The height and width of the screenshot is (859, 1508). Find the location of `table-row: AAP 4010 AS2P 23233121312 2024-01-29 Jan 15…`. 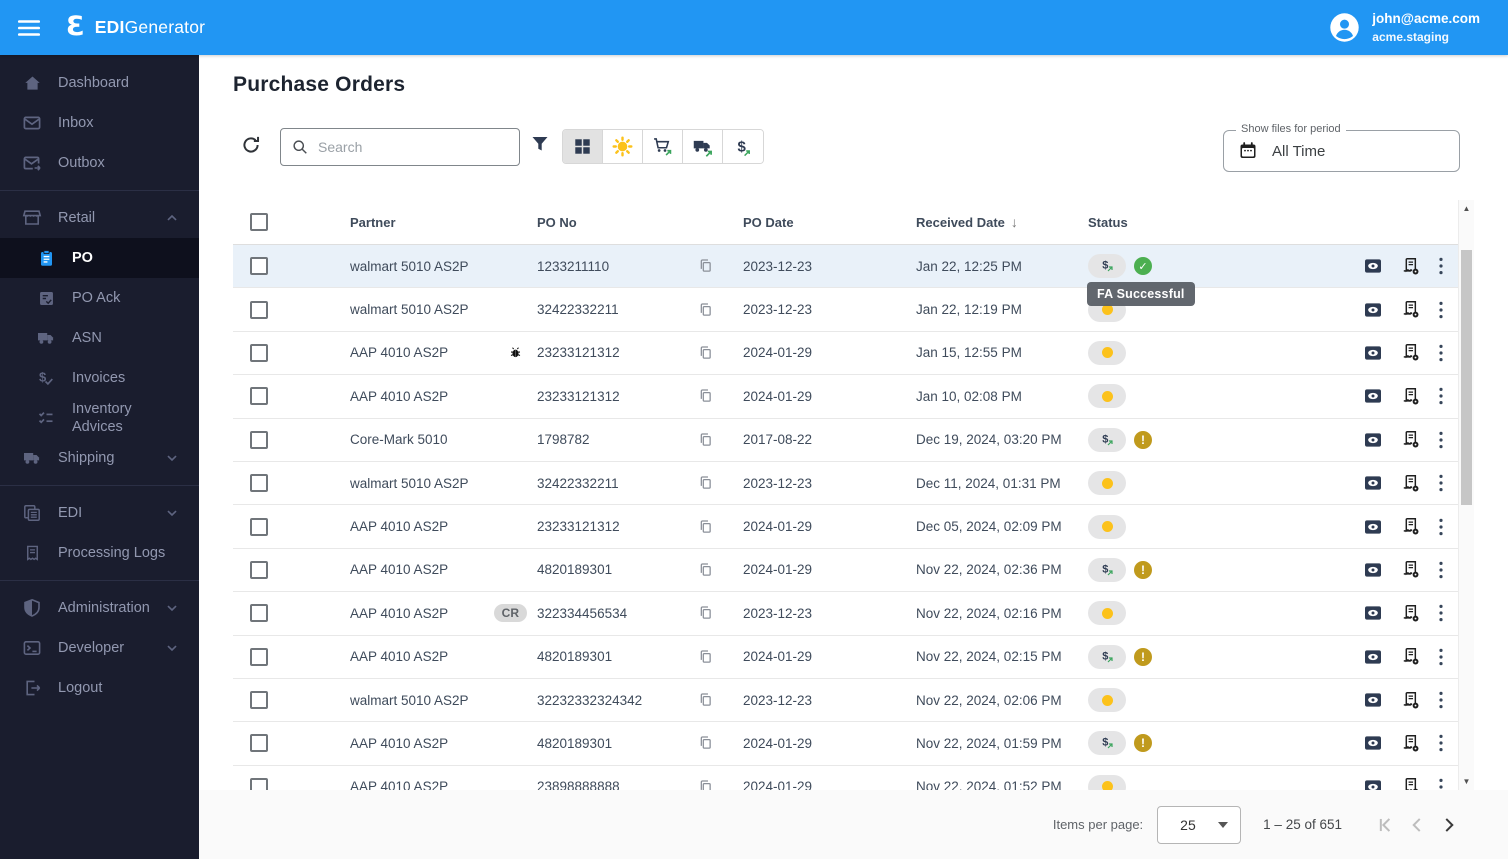

table-row: AAP 4010 AS2P 23233121312 2024-01-29 Jan 15… is located at coordinates (853, 354).